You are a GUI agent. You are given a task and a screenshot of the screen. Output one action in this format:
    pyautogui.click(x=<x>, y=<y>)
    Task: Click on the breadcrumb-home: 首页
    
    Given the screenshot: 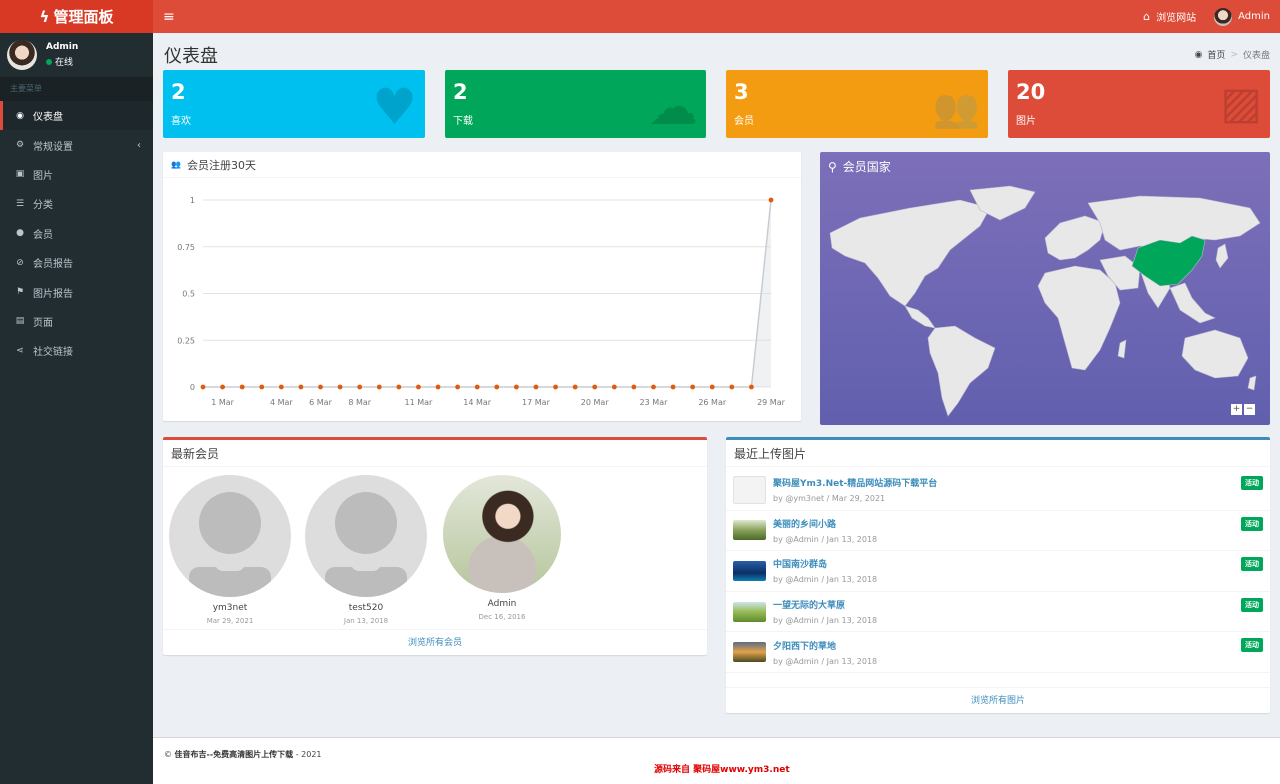 What is the action you would take?
    pyautogui.click(x=1216, y=54)
    